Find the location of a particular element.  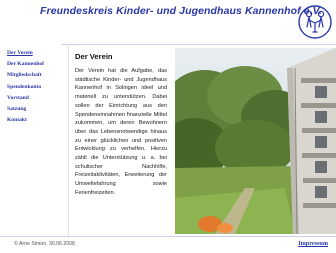

site-footer: © Arne Simon, 30.06.2008 Impressum is located at coordinates (168, 244).